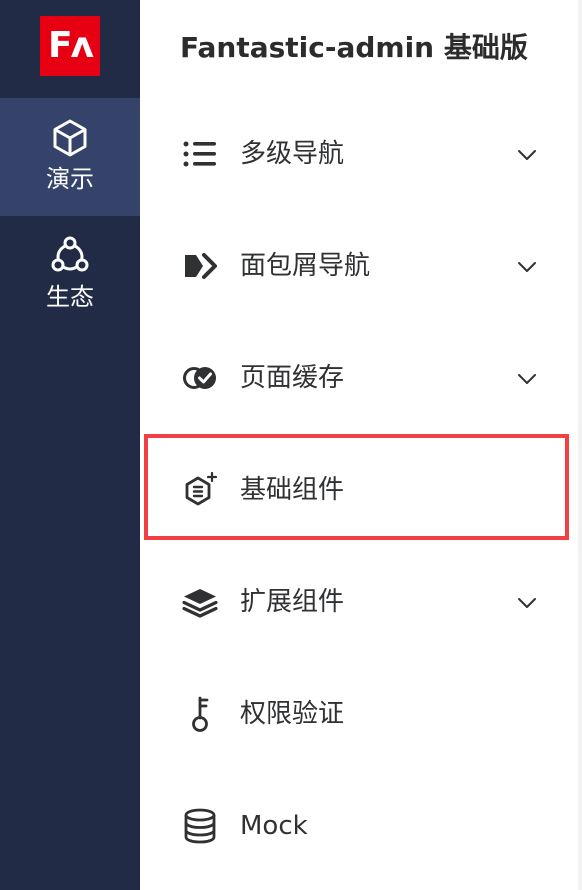 This screenshot has height=890, width=582. What do you see at coordinates (292, 490) in the screenshot?
I see `menu-item-label: 基础组件` at bounding box center [292, 490].